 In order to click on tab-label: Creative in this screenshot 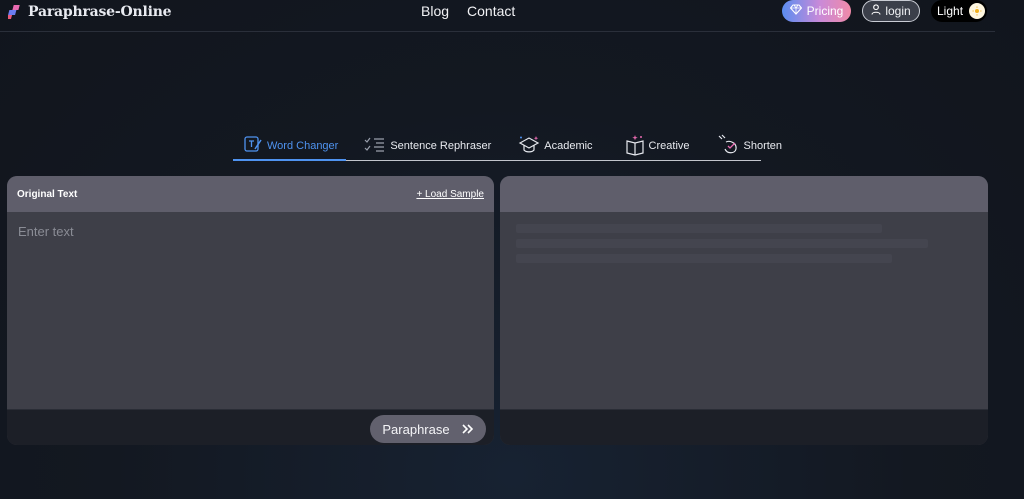, I will do `click(669, 146)`.